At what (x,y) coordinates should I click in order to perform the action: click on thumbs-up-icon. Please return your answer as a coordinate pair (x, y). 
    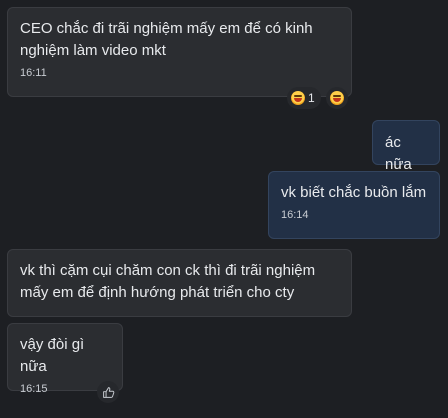
    Looking at the image, I should click on (108, 392).